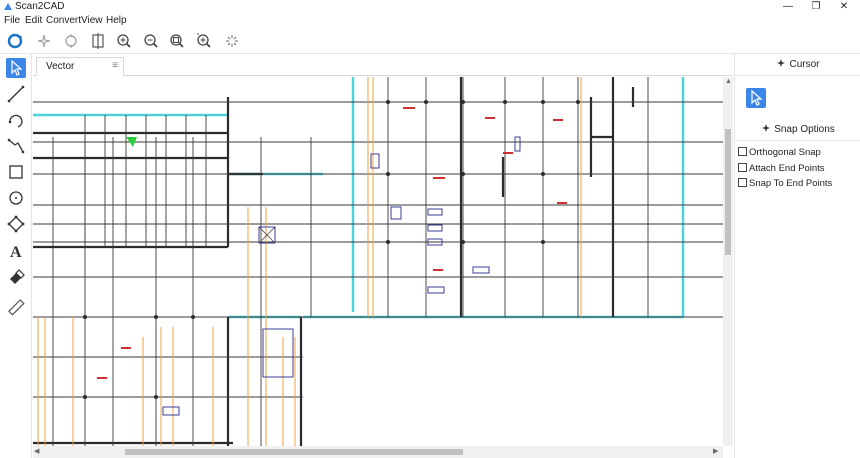 This screenshot has width=860, height=458. I want to click on svg-text: A, so click(16, 252).